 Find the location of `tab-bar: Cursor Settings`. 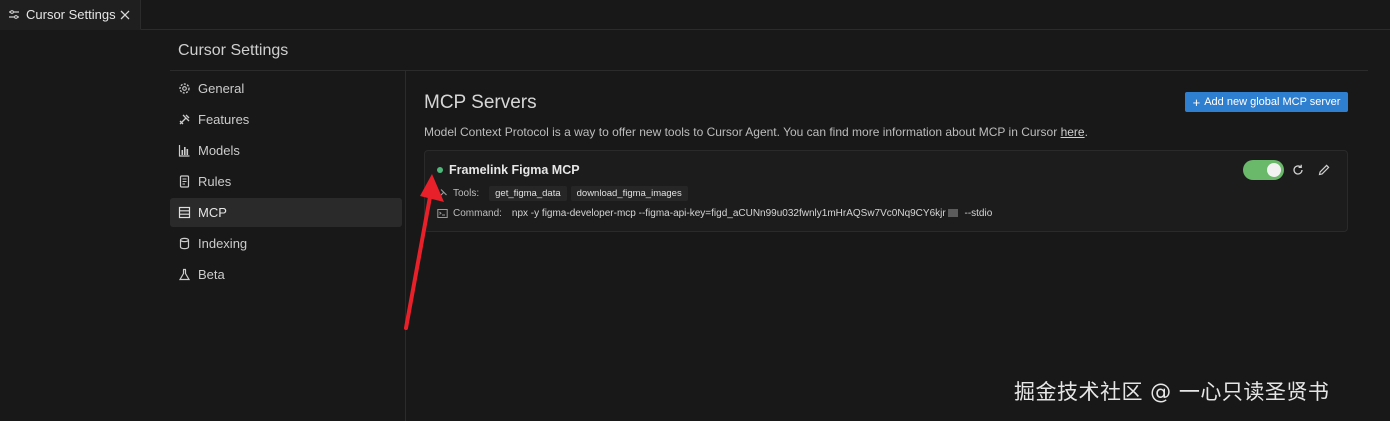

tab-bar: Cursor Settings is located at coordinates (695, 15).